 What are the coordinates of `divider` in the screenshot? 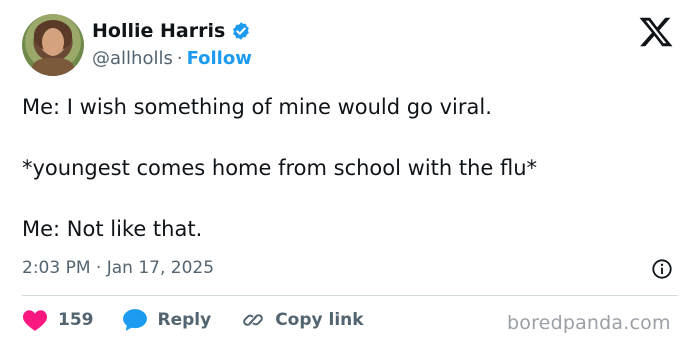 It's located at (350, 295).